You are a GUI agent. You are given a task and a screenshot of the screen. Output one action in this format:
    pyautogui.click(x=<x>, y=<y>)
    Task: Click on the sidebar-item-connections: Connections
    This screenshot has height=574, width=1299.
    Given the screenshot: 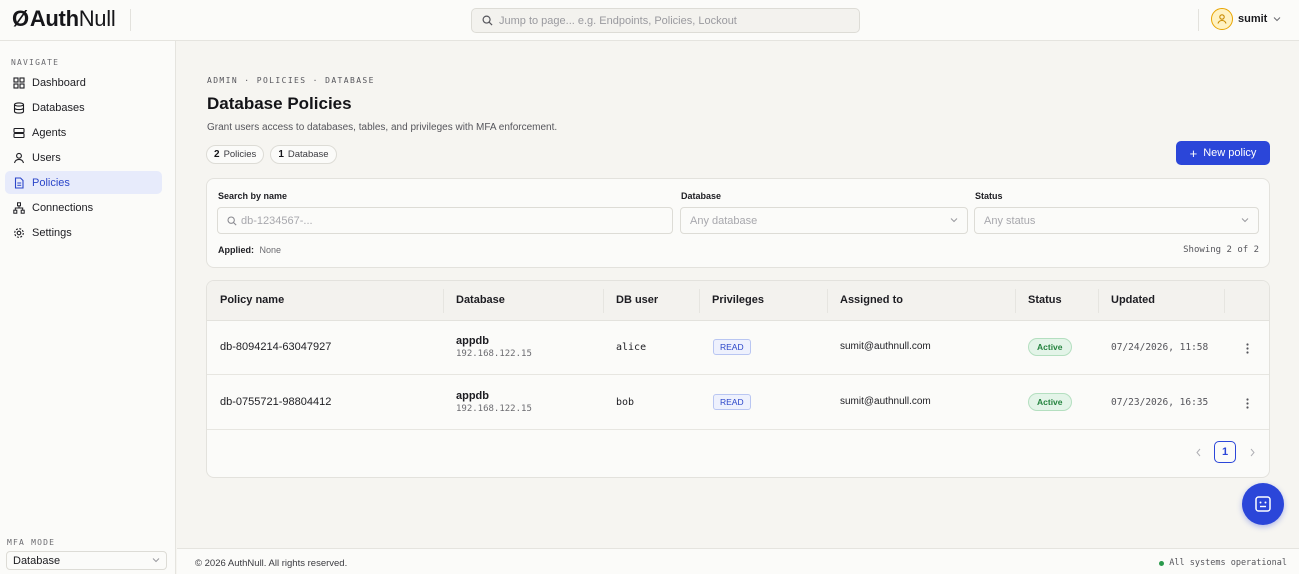 What is the action you would take?
    pyautogui.click(x=83, y=207)
    